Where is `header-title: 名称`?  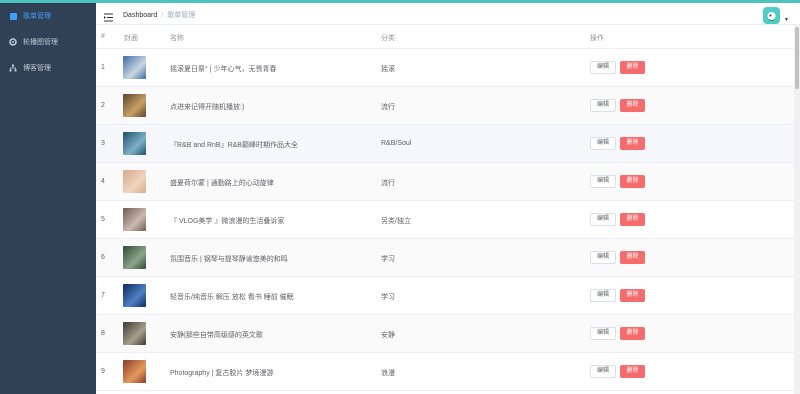
header-title: 名称 is located at coordinates (177, 38).